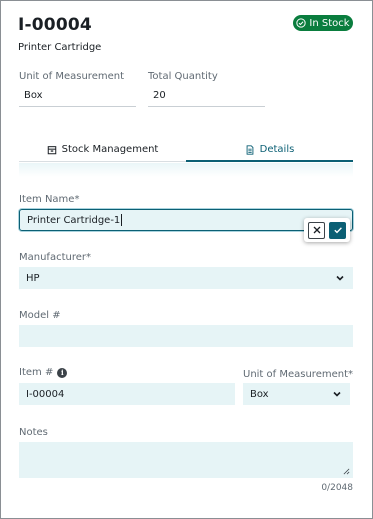  I want to click on item-name-value: Printer Cartridge-1, so click(74, 220).